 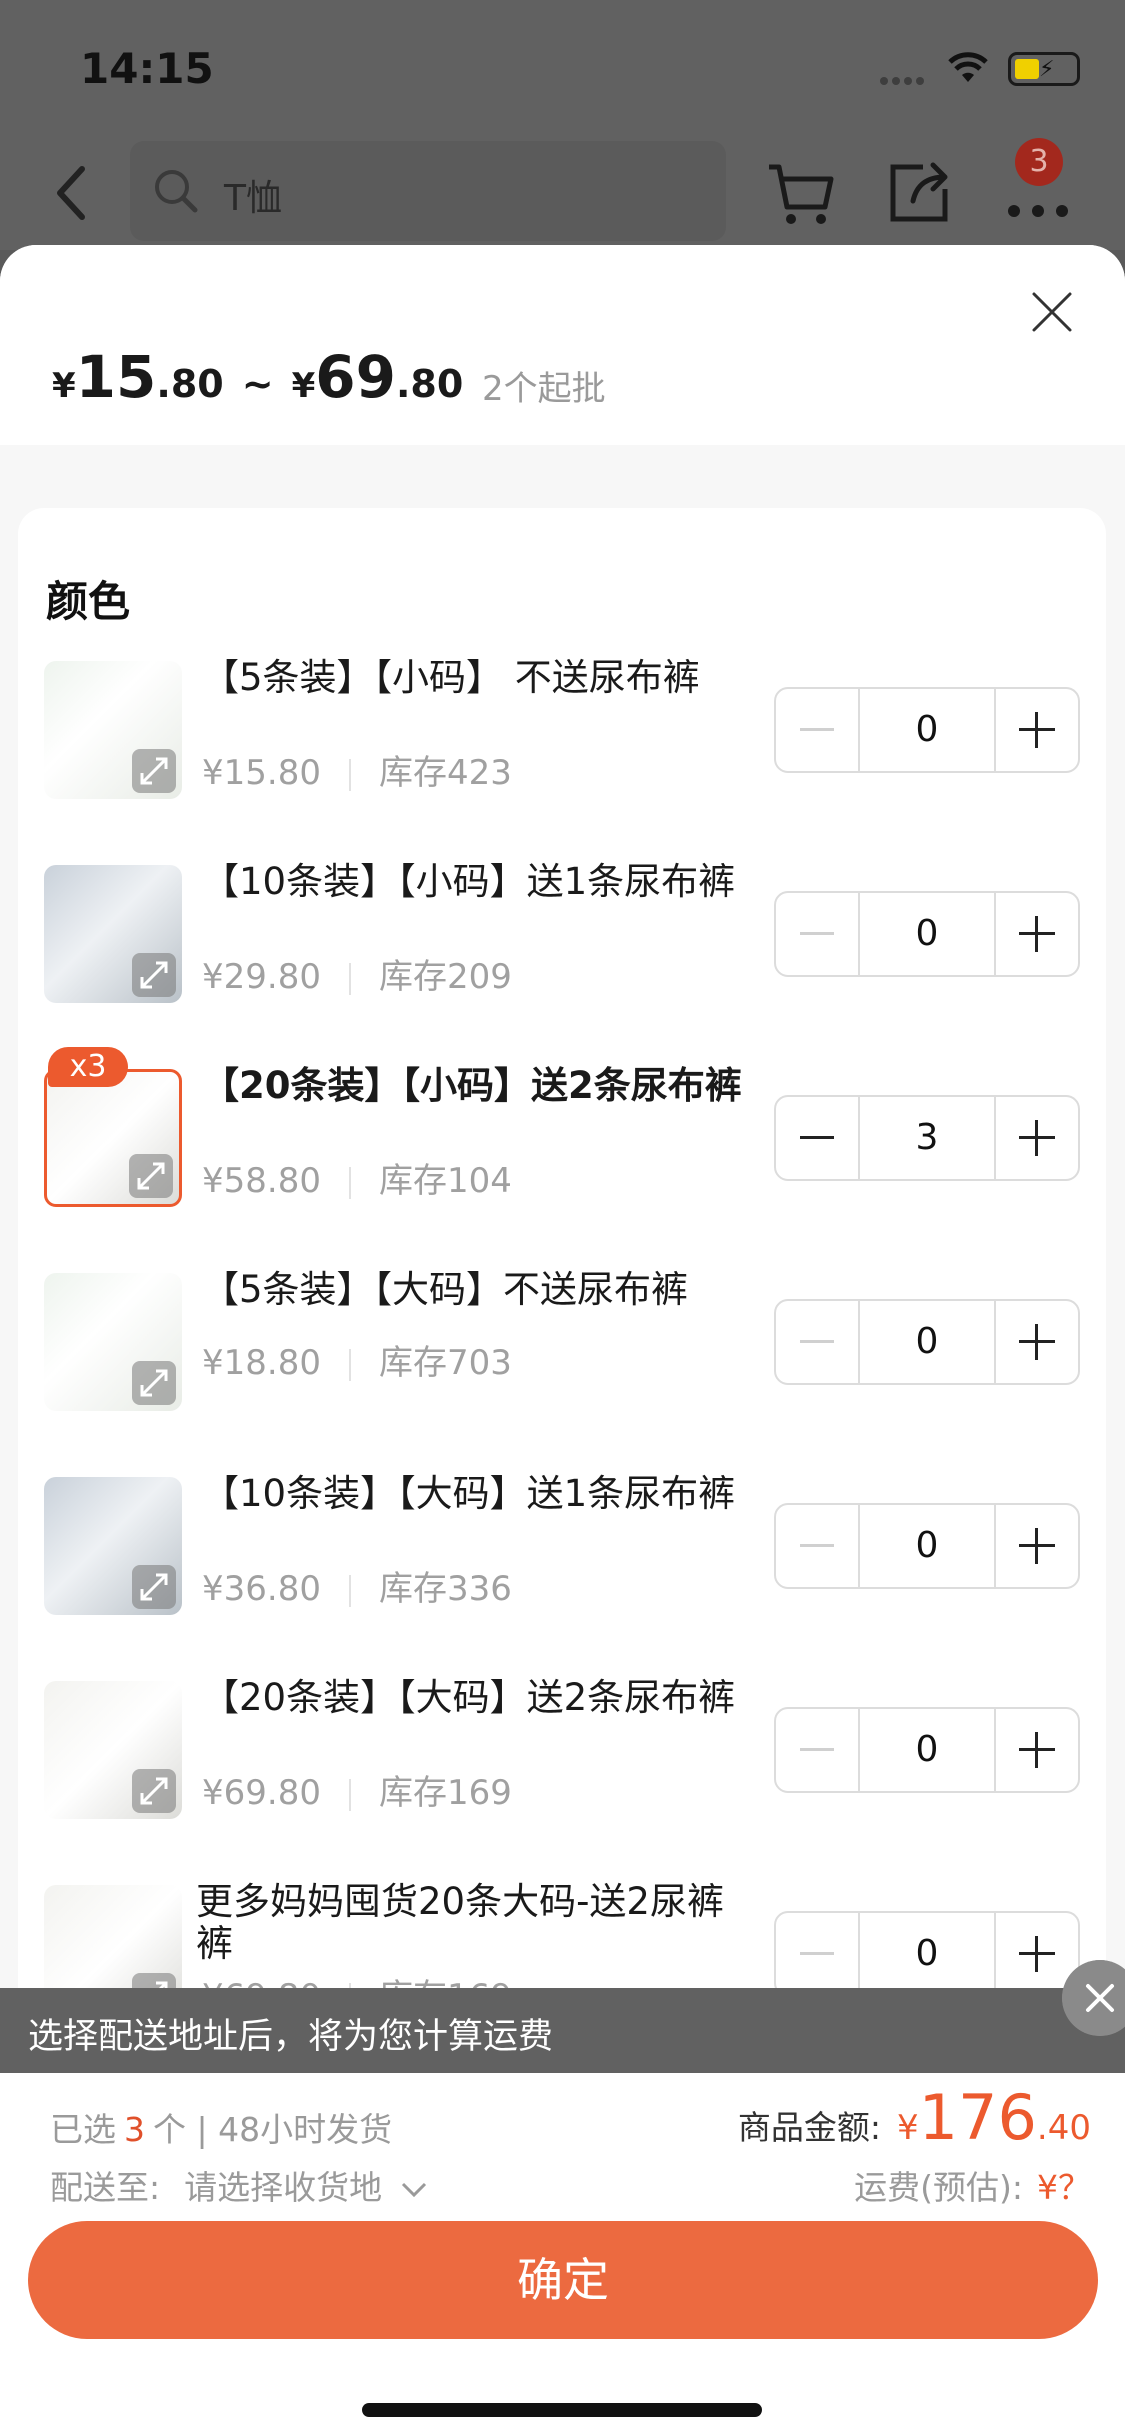 What do you see at coordinates (1063, 2128) in the screenshot?
I see `total-dec: .40` at bounding box center [1063, 2128].